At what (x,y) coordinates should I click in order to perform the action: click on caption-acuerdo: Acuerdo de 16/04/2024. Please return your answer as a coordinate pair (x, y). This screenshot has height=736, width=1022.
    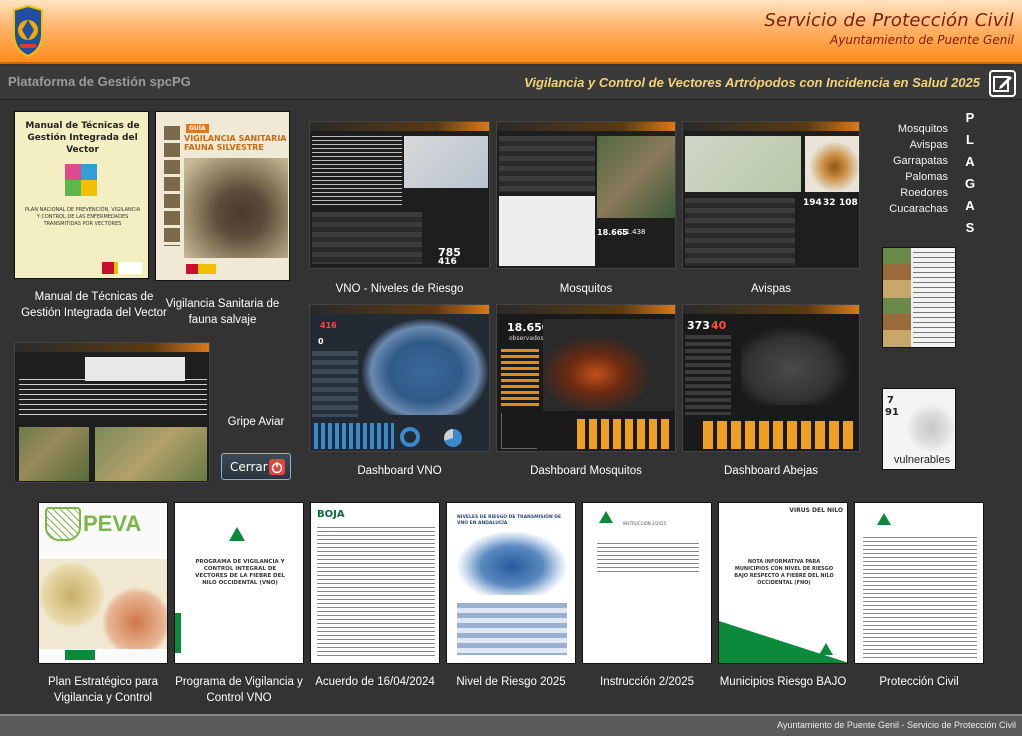
    Looking at the image, I should click on (375, 682).